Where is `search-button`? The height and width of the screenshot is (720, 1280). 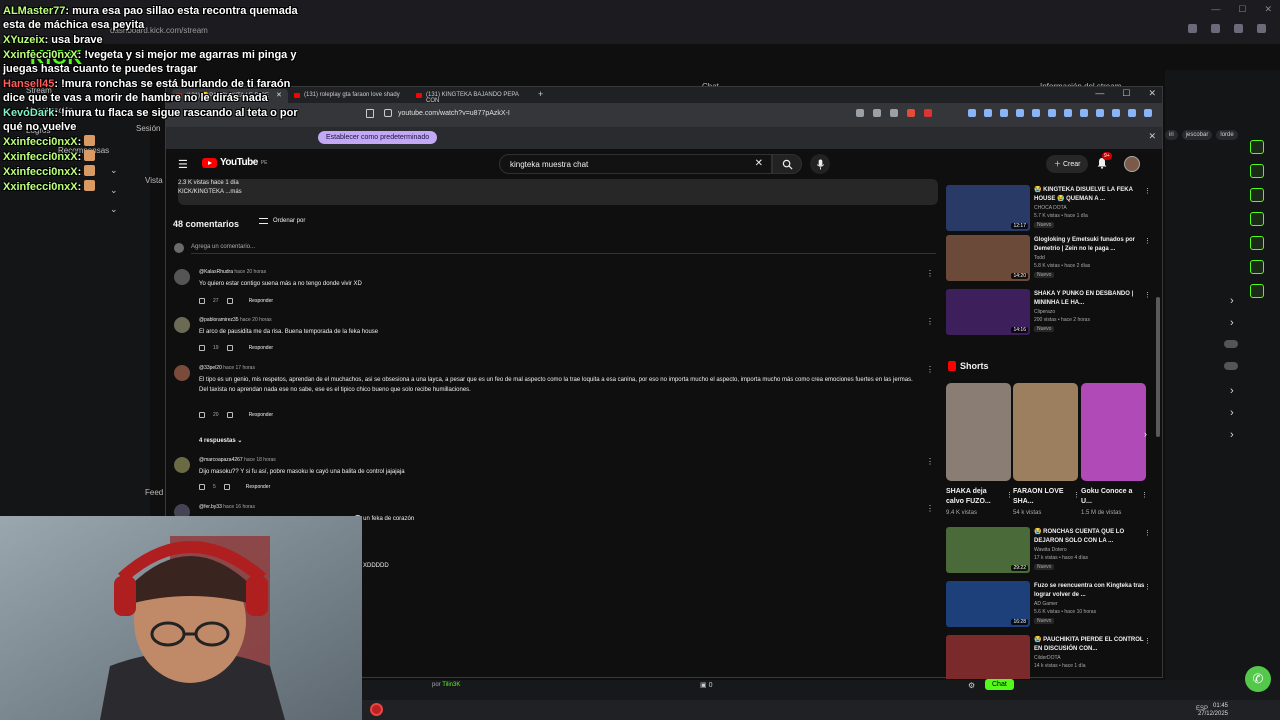
search-button is located at coordinates (787, 164).